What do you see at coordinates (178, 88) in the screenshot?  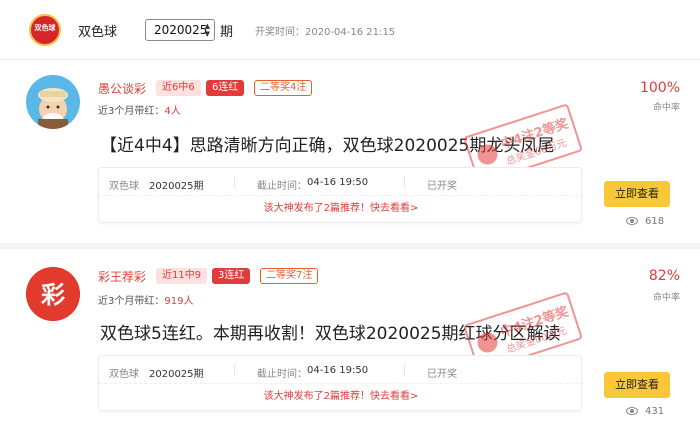 I see `tag-recent-hits: 近6中6` at bounding box center [178, 88].